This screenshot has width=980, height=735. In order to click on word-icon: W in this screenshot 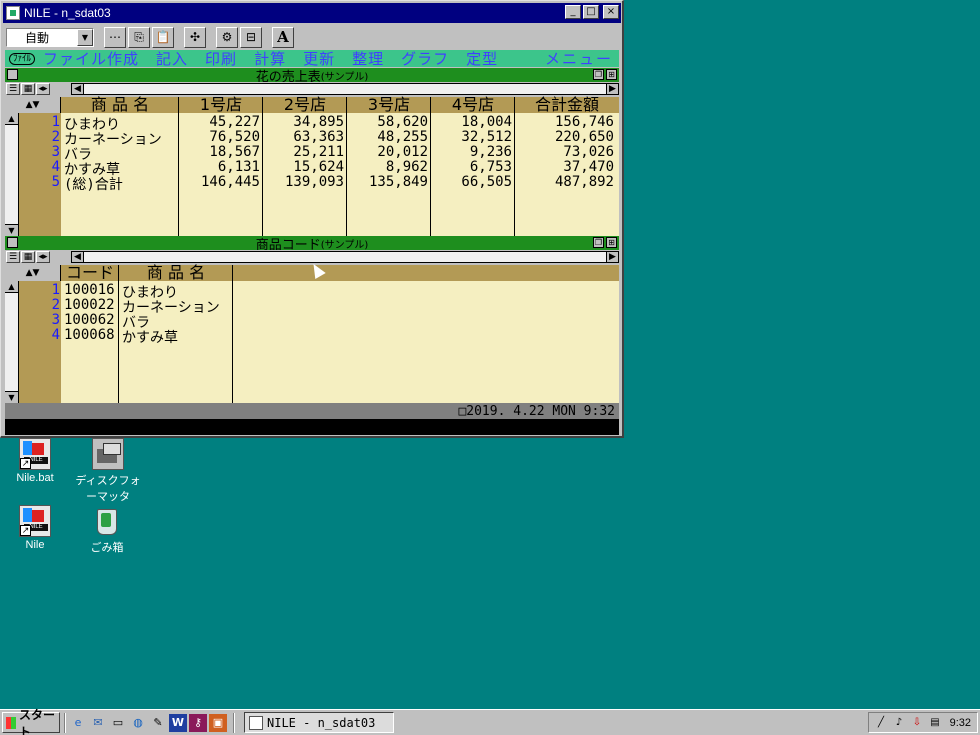, I will do `click(178, 722)`.